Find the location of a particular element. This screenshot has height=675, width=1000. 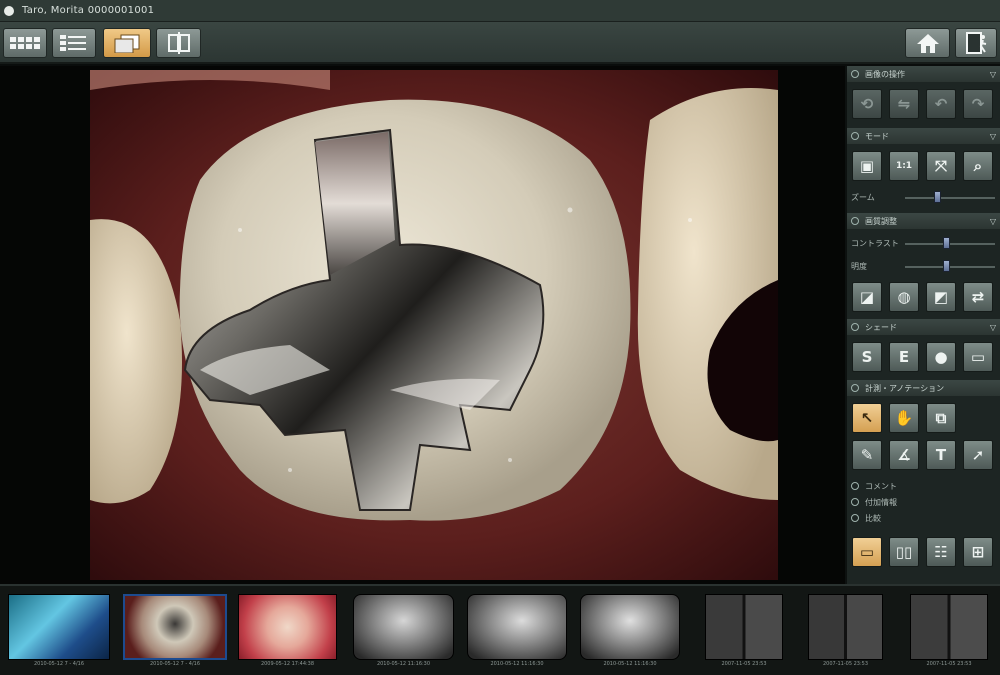

arrow-icon: ➚ is located at coordinates (978, 455).